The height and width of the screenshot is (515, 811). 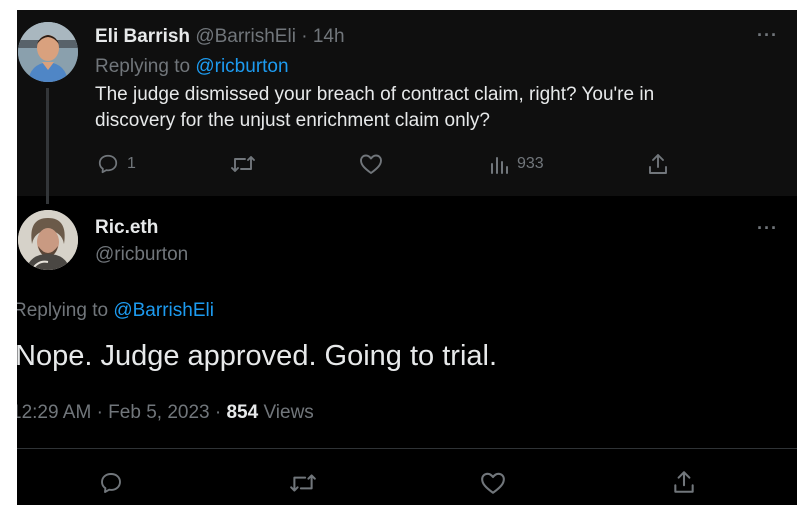 I want to click on reply-button: 1, so click(x=116, y=164).